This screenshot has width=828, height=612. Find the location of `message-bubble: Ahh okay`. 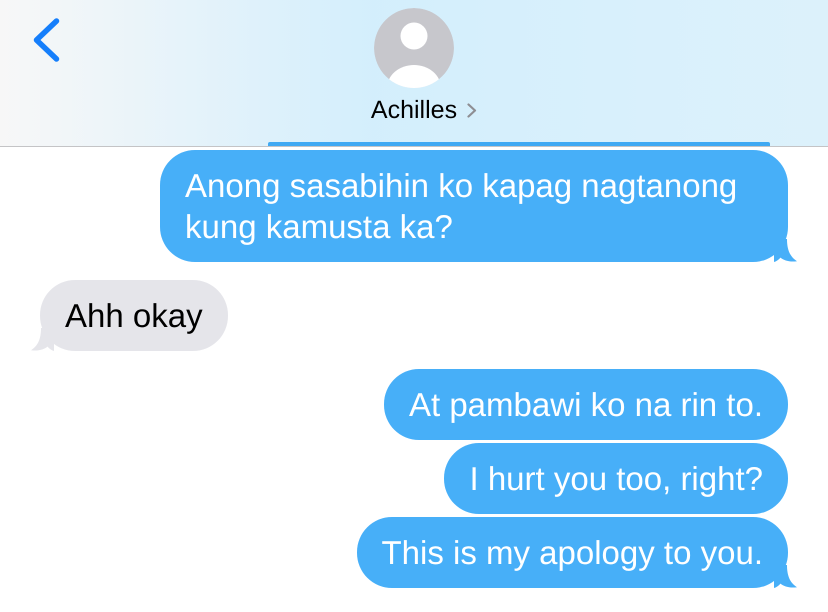

message-bubble: Ahh okay is located at coordinates (134, 315).